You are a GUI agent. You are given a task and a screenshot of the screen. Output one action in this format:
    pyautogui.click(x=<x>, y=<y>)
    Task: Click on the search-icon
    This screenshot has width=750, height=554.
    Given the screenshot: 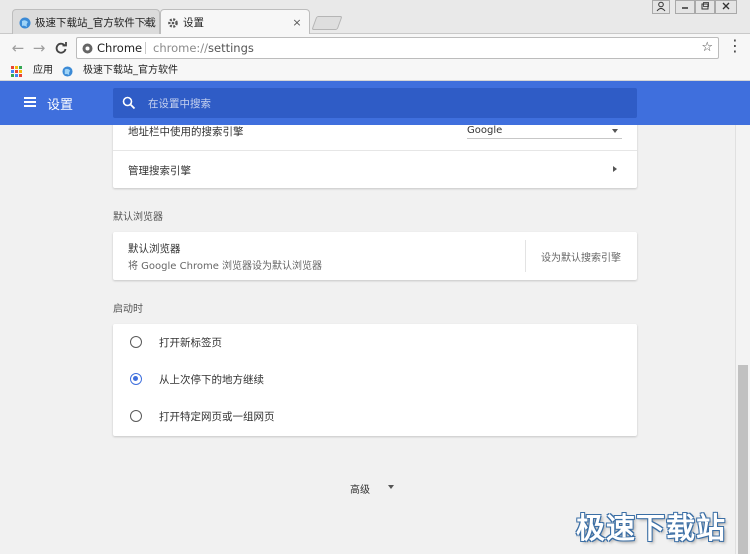 What is the action you would take?
    pyautogui.click(x=129, y=103)
    